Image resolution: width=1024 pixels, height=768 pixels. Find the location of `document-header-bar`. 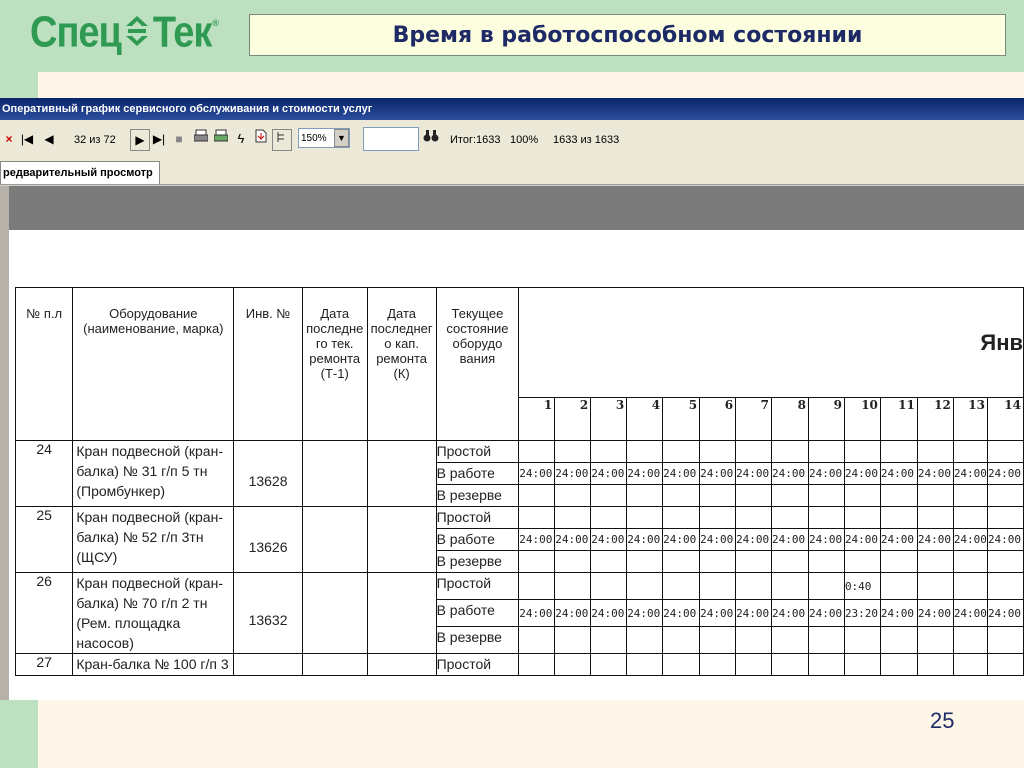

document-header-bar is located at coordinates (516, 208).